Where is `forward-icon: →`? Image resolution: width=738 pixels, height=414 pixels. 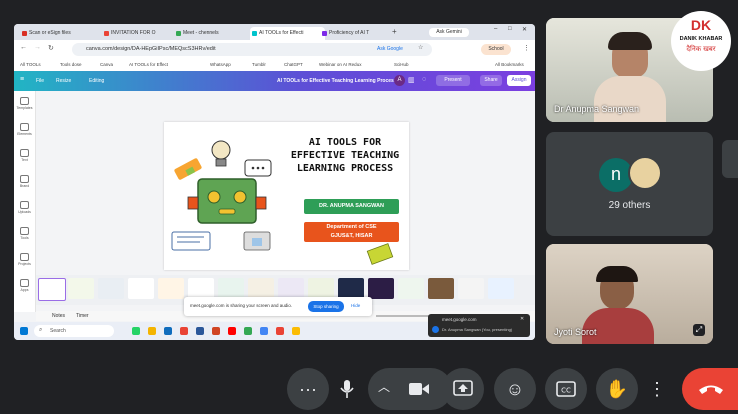 forward-icon: → is located at coordinates (37, 47).